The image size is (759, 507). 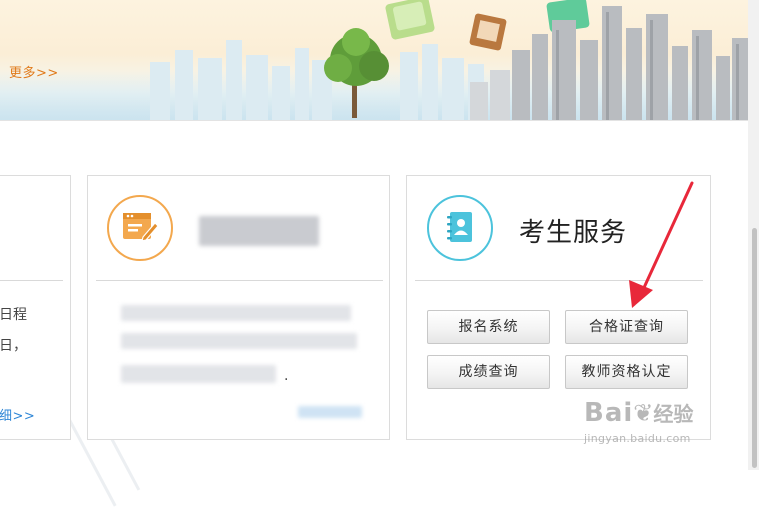 I want to click on blurred-detail-link, so click(x=330, y=412).